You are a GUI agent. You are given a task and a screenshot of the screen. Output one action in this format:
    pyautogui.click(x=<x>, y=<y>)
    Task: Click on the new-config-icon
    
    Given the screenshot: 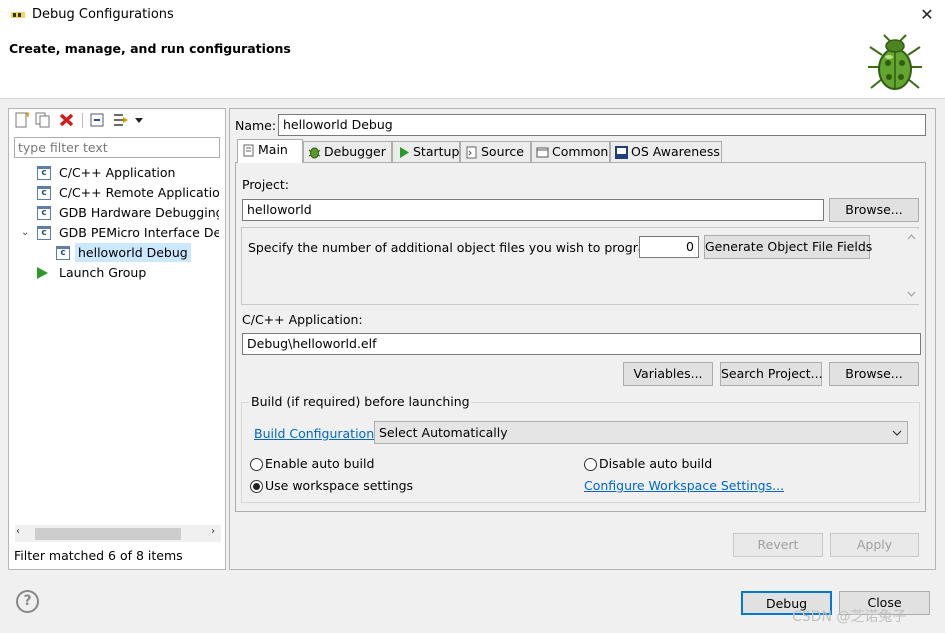 What is the action you would take?
    pyautogui.click(x=21, y=120)
    